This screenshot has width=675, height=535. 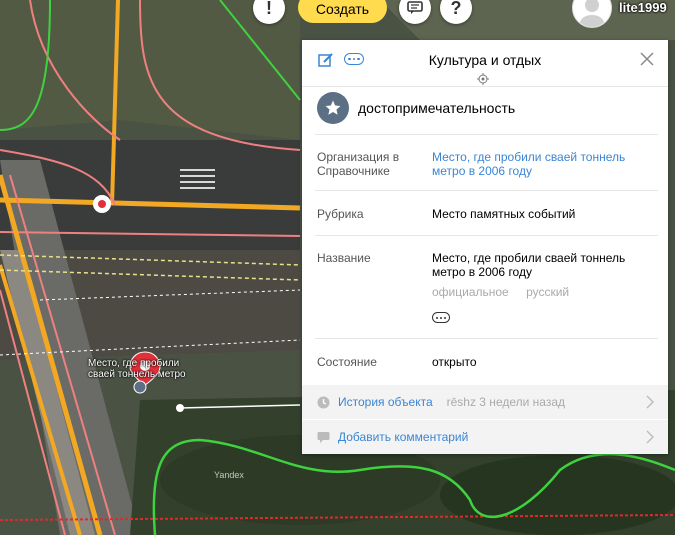 I want to click on history-meta: rēshz 3 недели назад, so click(x=506, y=402).